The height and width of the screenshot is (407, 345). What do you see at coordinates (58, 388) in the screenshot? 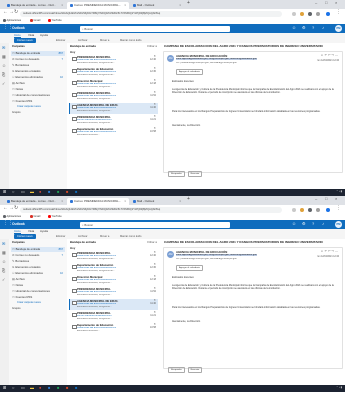
I see `excel-icon: ■` at bounding box center [58, 388].